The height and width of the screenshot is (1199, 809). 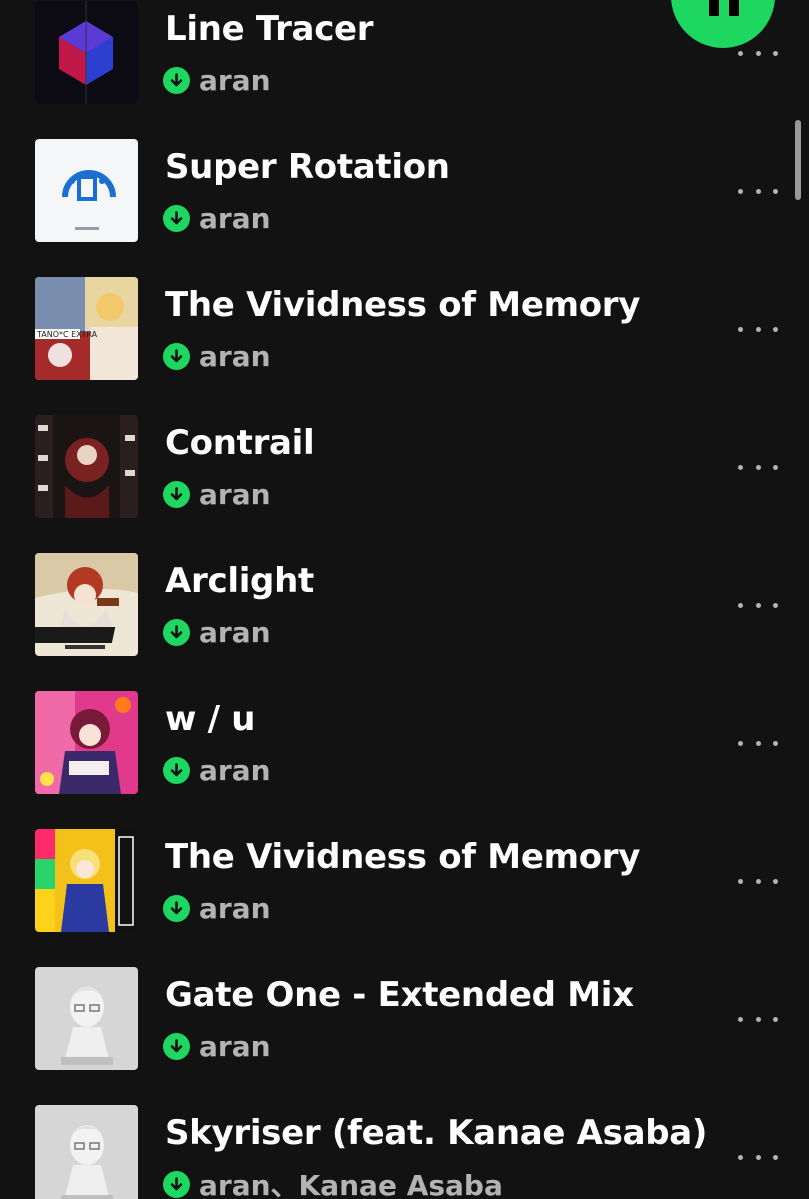 What do you see at coordinates (86, 328) in the screenshot?
I see `album-cover-tano-c-extra: TANO*C EXTRA` at bounding box center [86, 328].